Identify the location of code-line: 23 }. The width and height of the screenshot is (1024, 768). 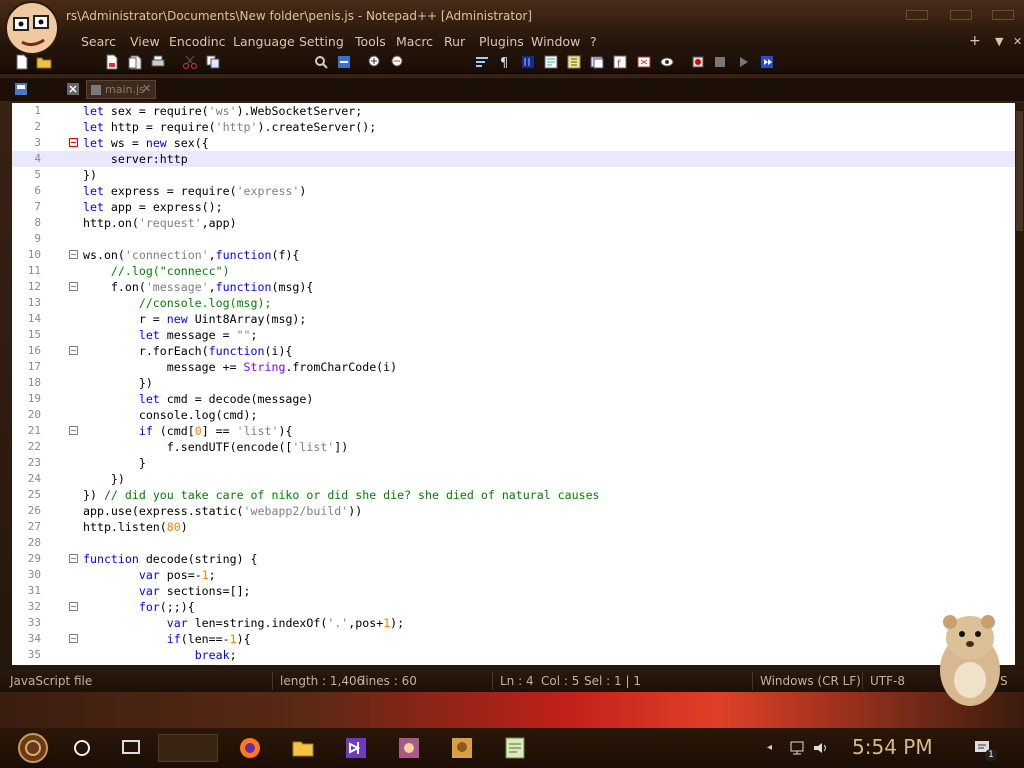
(513, 463).